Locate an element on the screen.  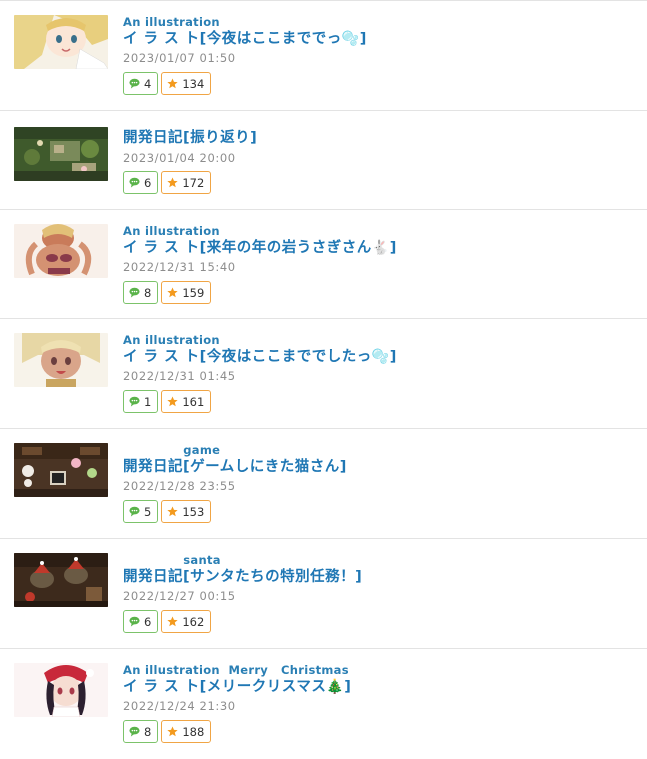
comment-count-badge: 5 is located at coordinates (141, 511).